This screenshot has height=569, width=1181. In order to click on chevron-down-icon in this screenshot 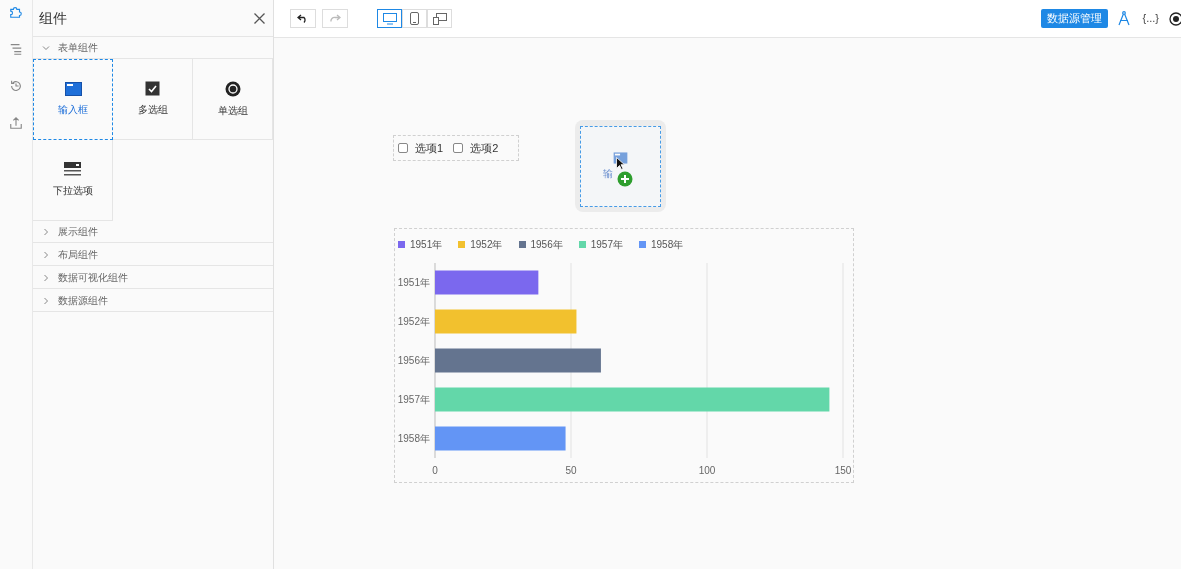, I will do `click(46, 47)`.